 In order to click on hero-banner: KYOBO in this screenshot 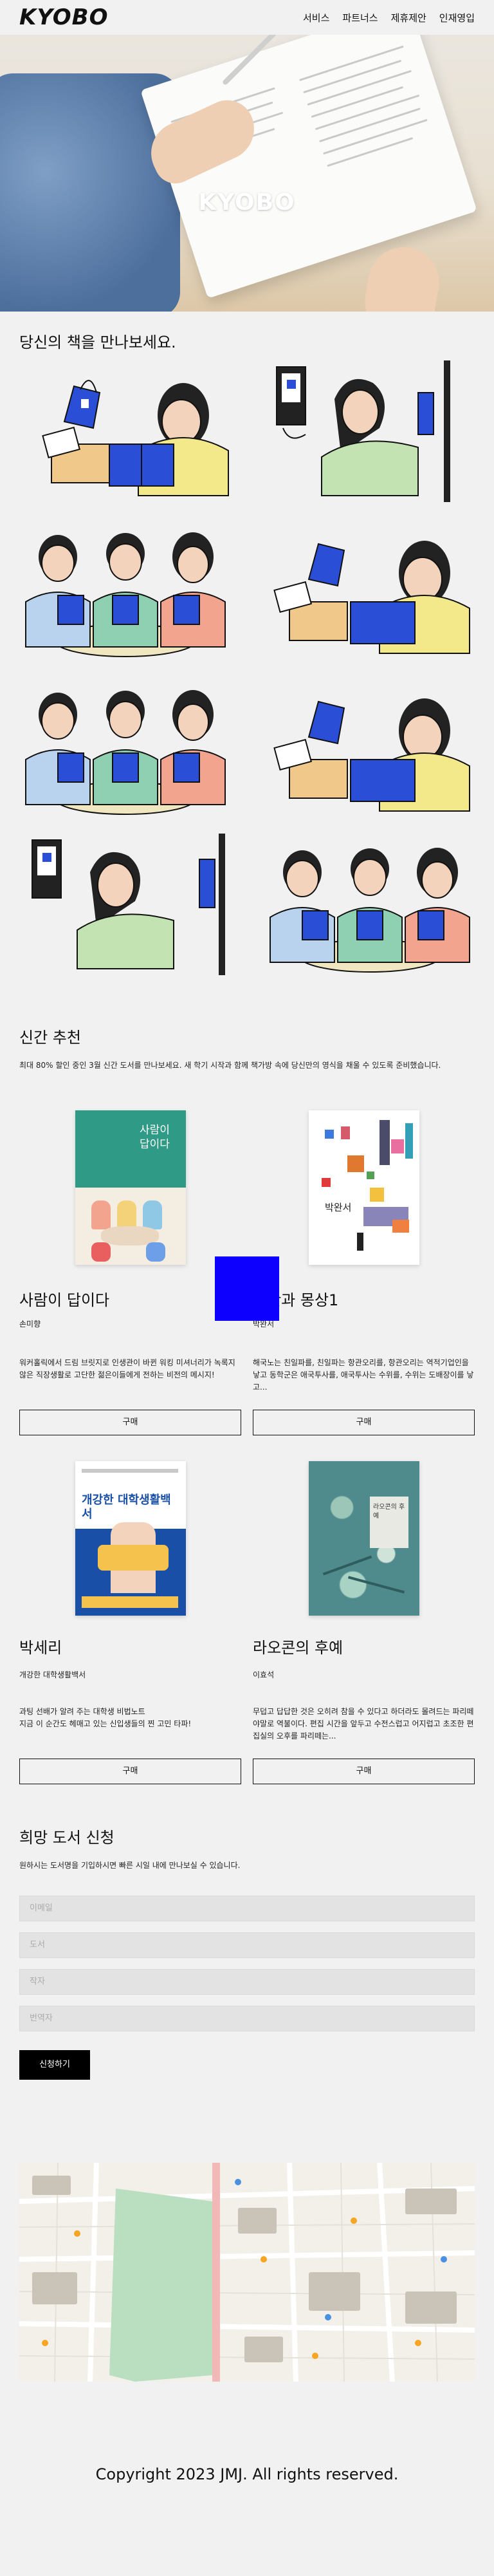, I will do `click(247, 174)`.